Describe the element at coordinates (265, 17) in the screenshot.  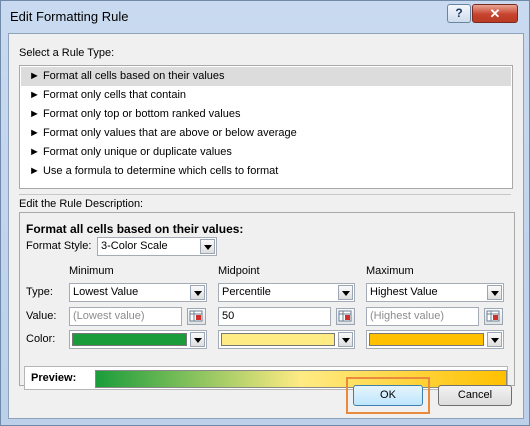
I see `title-bar: Edit Formatting Rule ? ✕` at that location.